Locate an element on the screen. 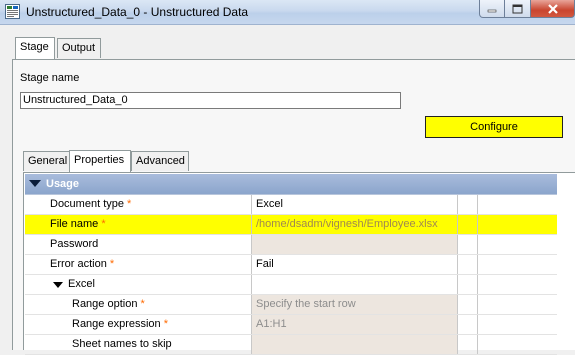  app-icon is located at coordinates (12, 11).